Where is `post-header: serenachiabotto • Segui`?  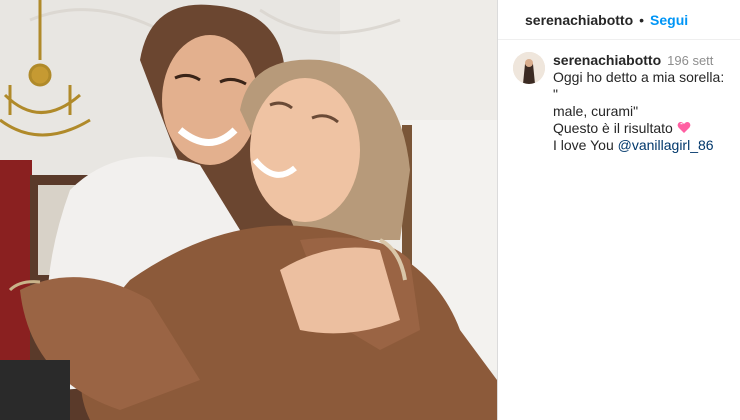 post-header: serenachiabotto • Segui is located at coordinates (619, 20).